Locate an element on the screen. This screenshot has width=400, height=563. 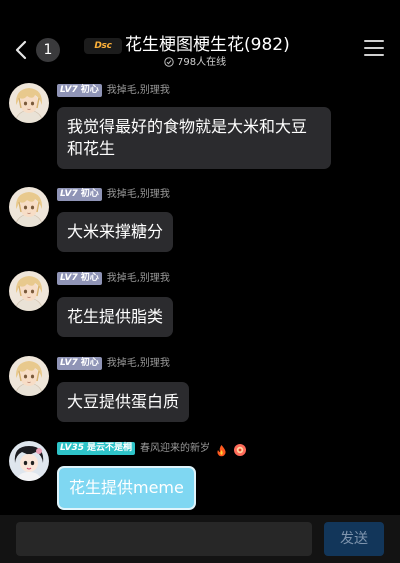
message-bubble: 大米来撑糖分 is located at coordinates (115, 232).